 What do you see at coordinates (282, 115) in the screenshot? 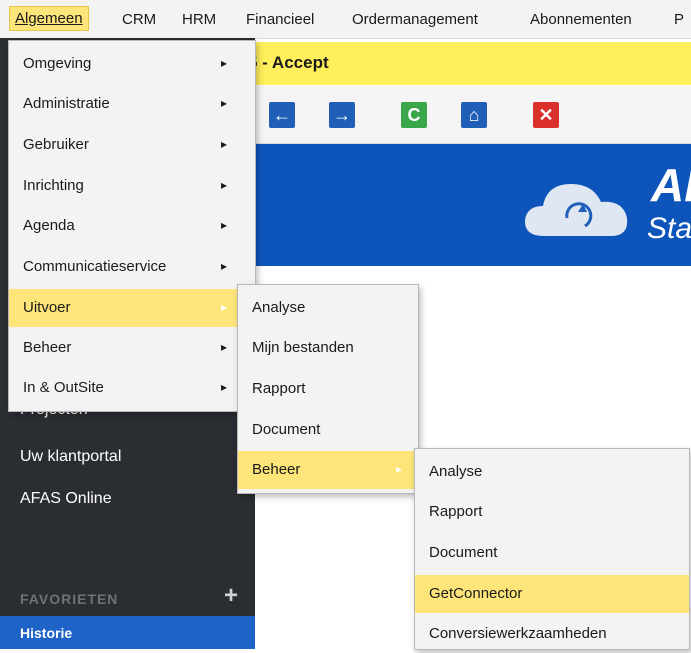
I see `arrow-left-icon: ←` at bounding box center [282, 115].